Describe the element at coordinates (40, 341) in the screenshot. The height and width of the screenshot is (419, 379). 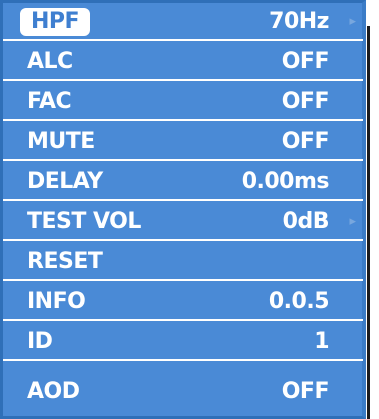
I see `menu-item-label: ID` at that location.